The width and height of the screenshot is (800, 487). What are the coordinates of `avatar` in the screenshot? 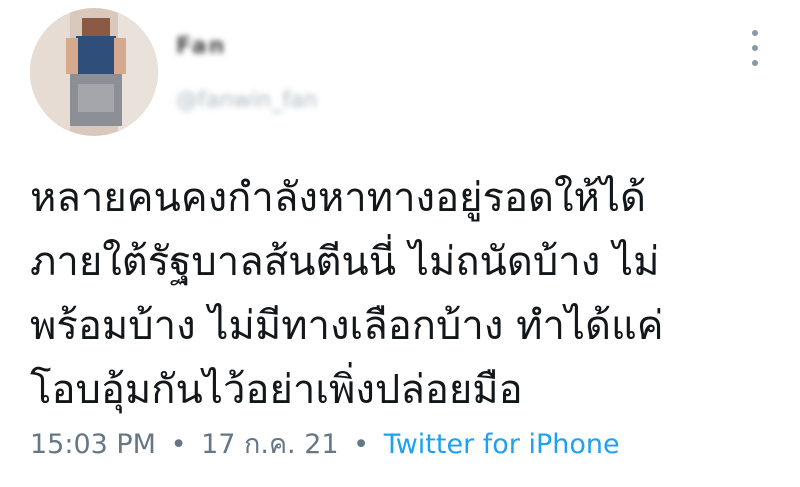 It's located at (94, 72).